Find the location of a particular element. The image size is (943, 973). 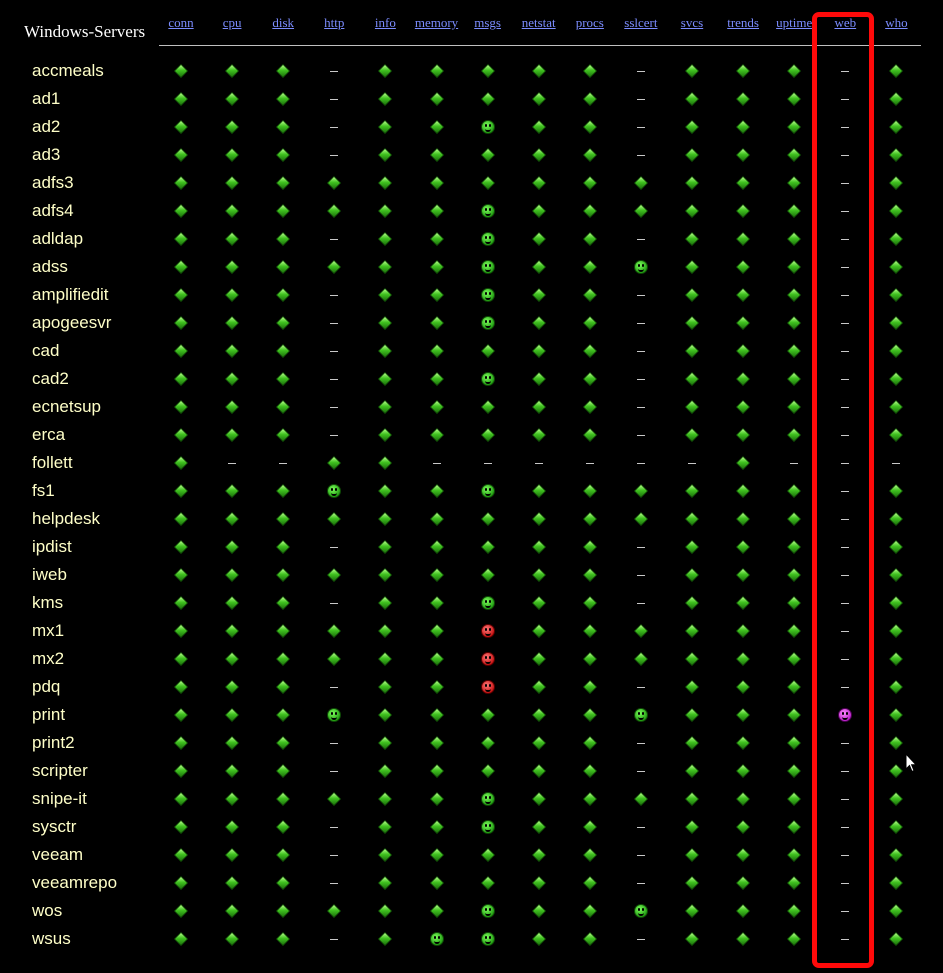

snipe-it-conn-green-status-icon is located at coordinates (181, 799).